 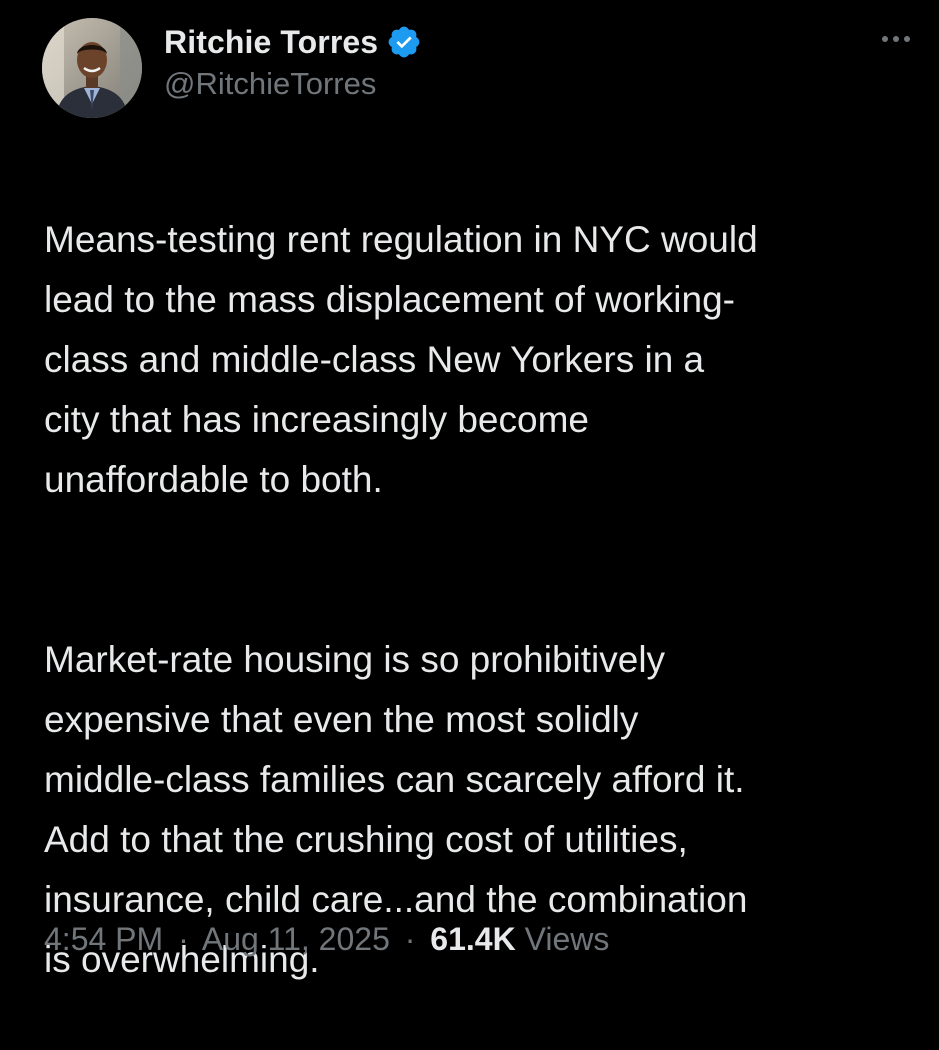 What do you see at coordinates (472, 939) in the screenshot?
I see `views-count: 61.4K` at bounding box center [472, 939].